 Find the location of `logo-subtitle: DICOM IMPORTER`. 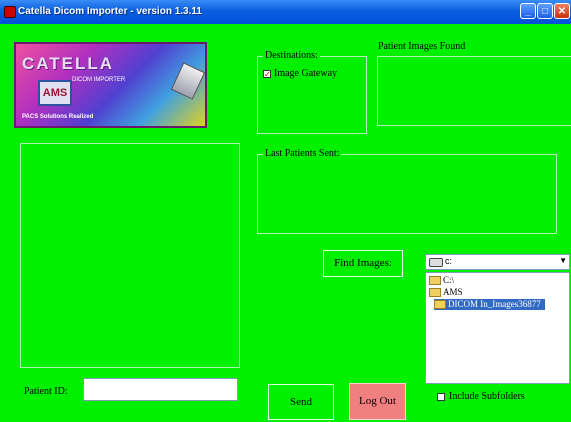

logo-subtitle: DICOM IMPORTER is located at coordinates (99, 80).